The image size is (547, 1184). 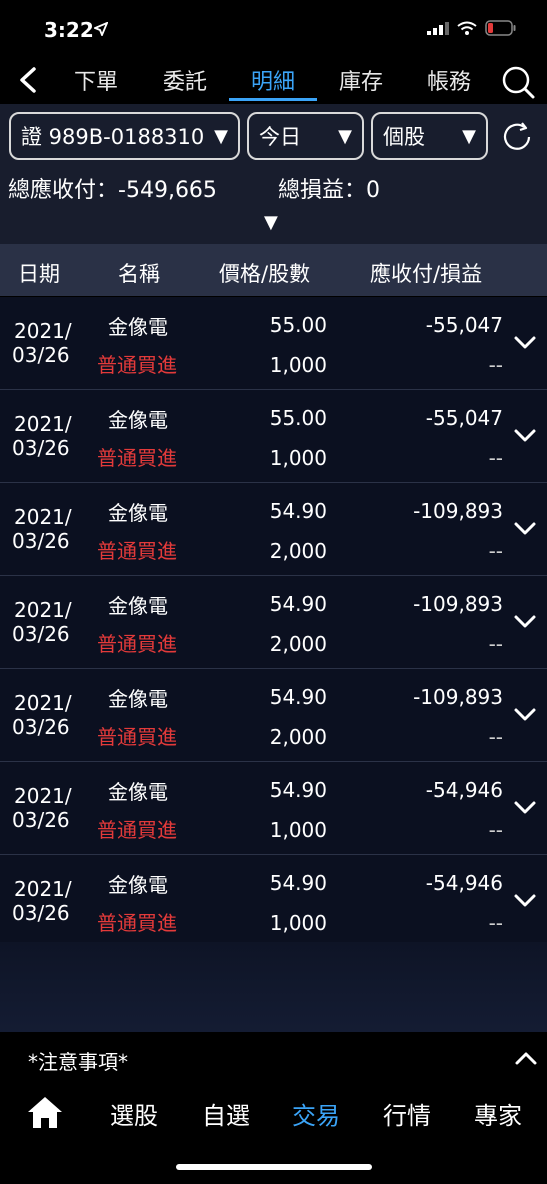 What do you see at coordinates (39, 274) in the screenshot?
I see `header-date: 日期` at bounding box center [39, 274].